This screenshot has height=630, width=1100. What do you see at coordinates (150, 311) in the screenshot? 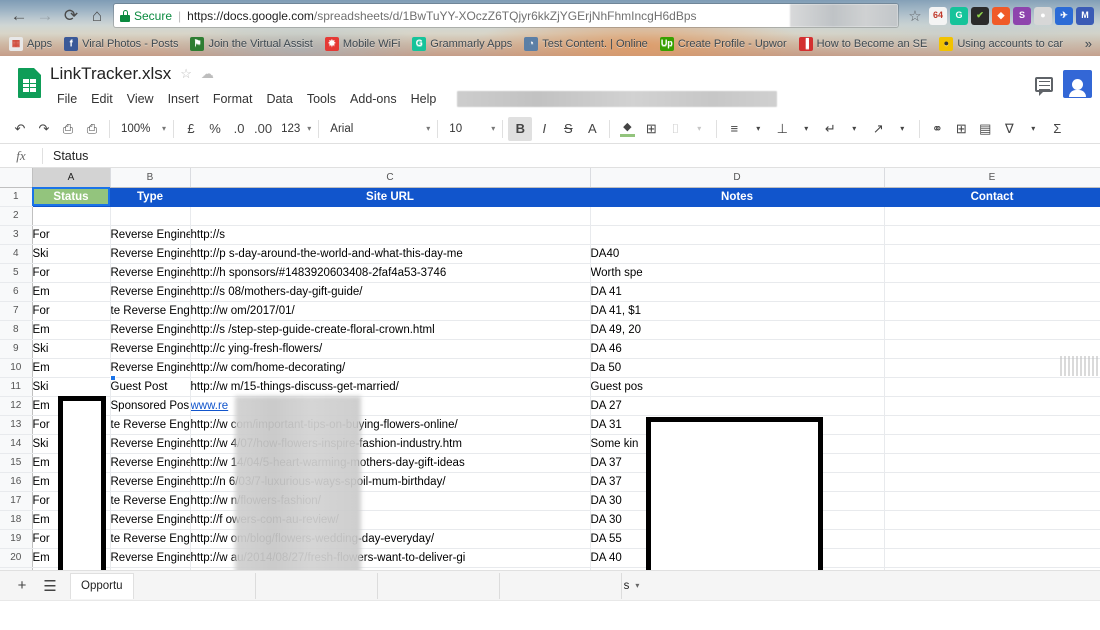
I see `cell-b7: te Reverse Engine` at bounding box center [150, 311].